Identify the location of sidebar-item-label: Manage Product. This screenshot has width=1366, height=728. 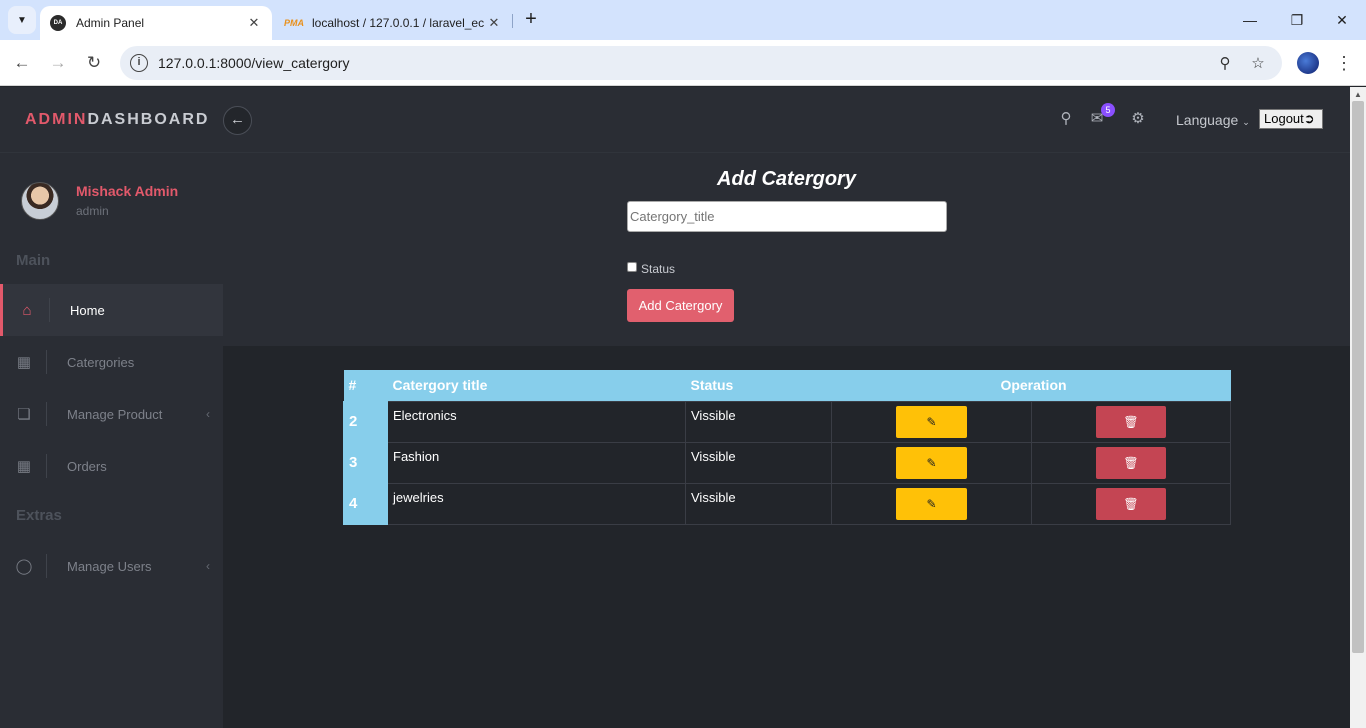
(115, 414).